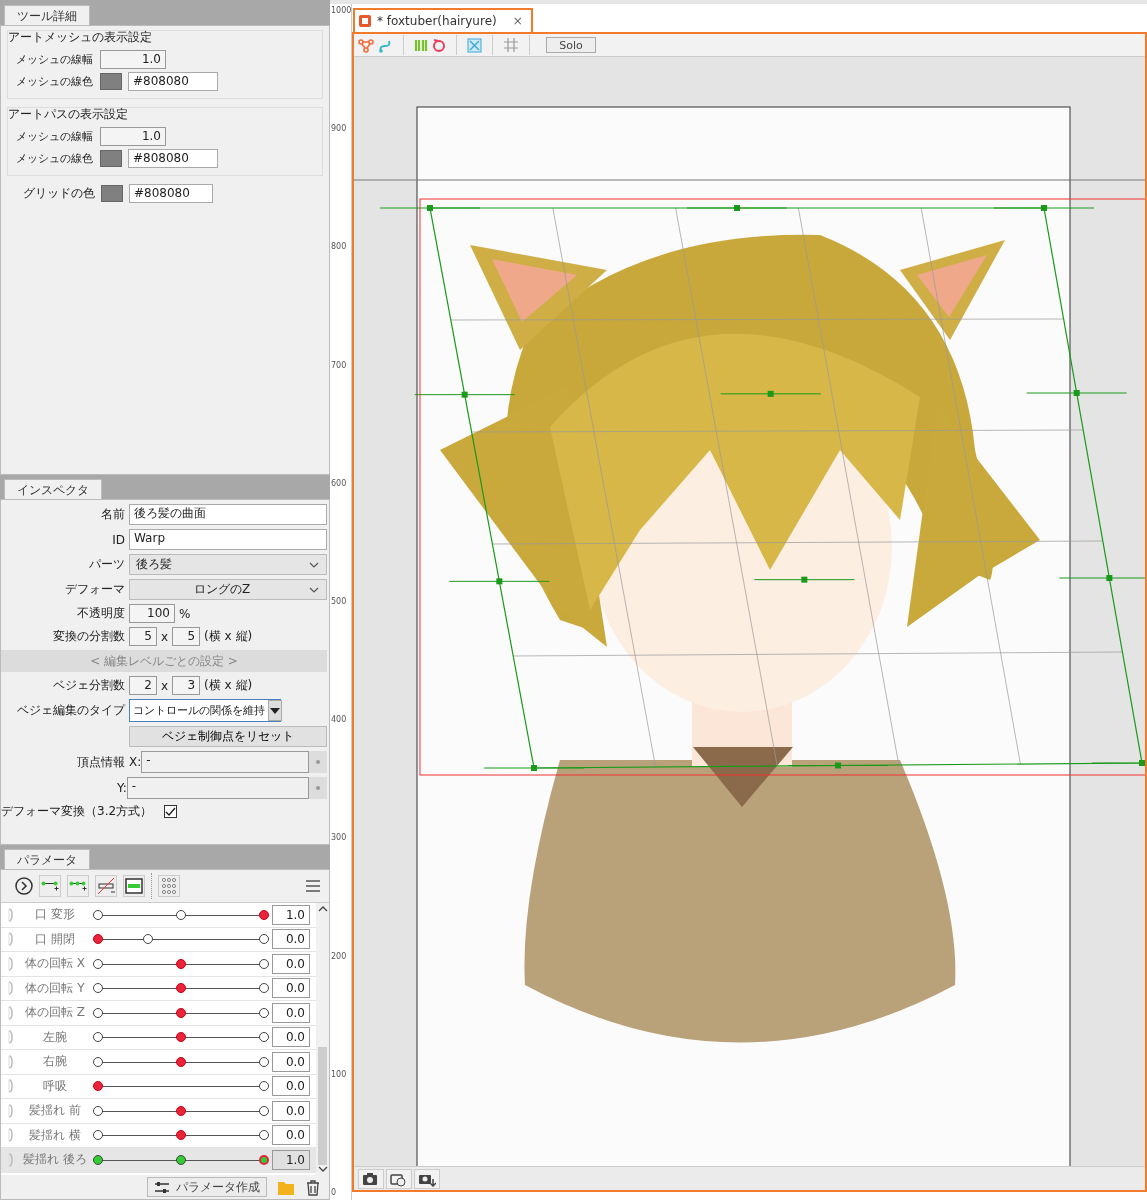  Describe the element at coordinates (158, 1037) in the screenshot. I see `parameter-row: 左腕 0.0` at that location.